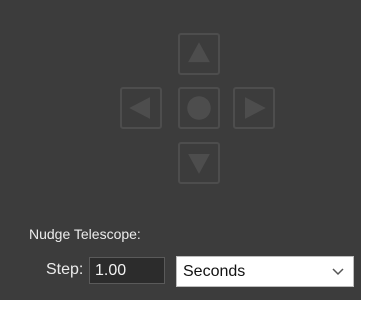 Image resolution: width=367 pixels, height=309 pixels. What do you see at coordinates (183, 304) in the screenshot?
I see `bottom-edge-strip` at bounding box center [183, 304].